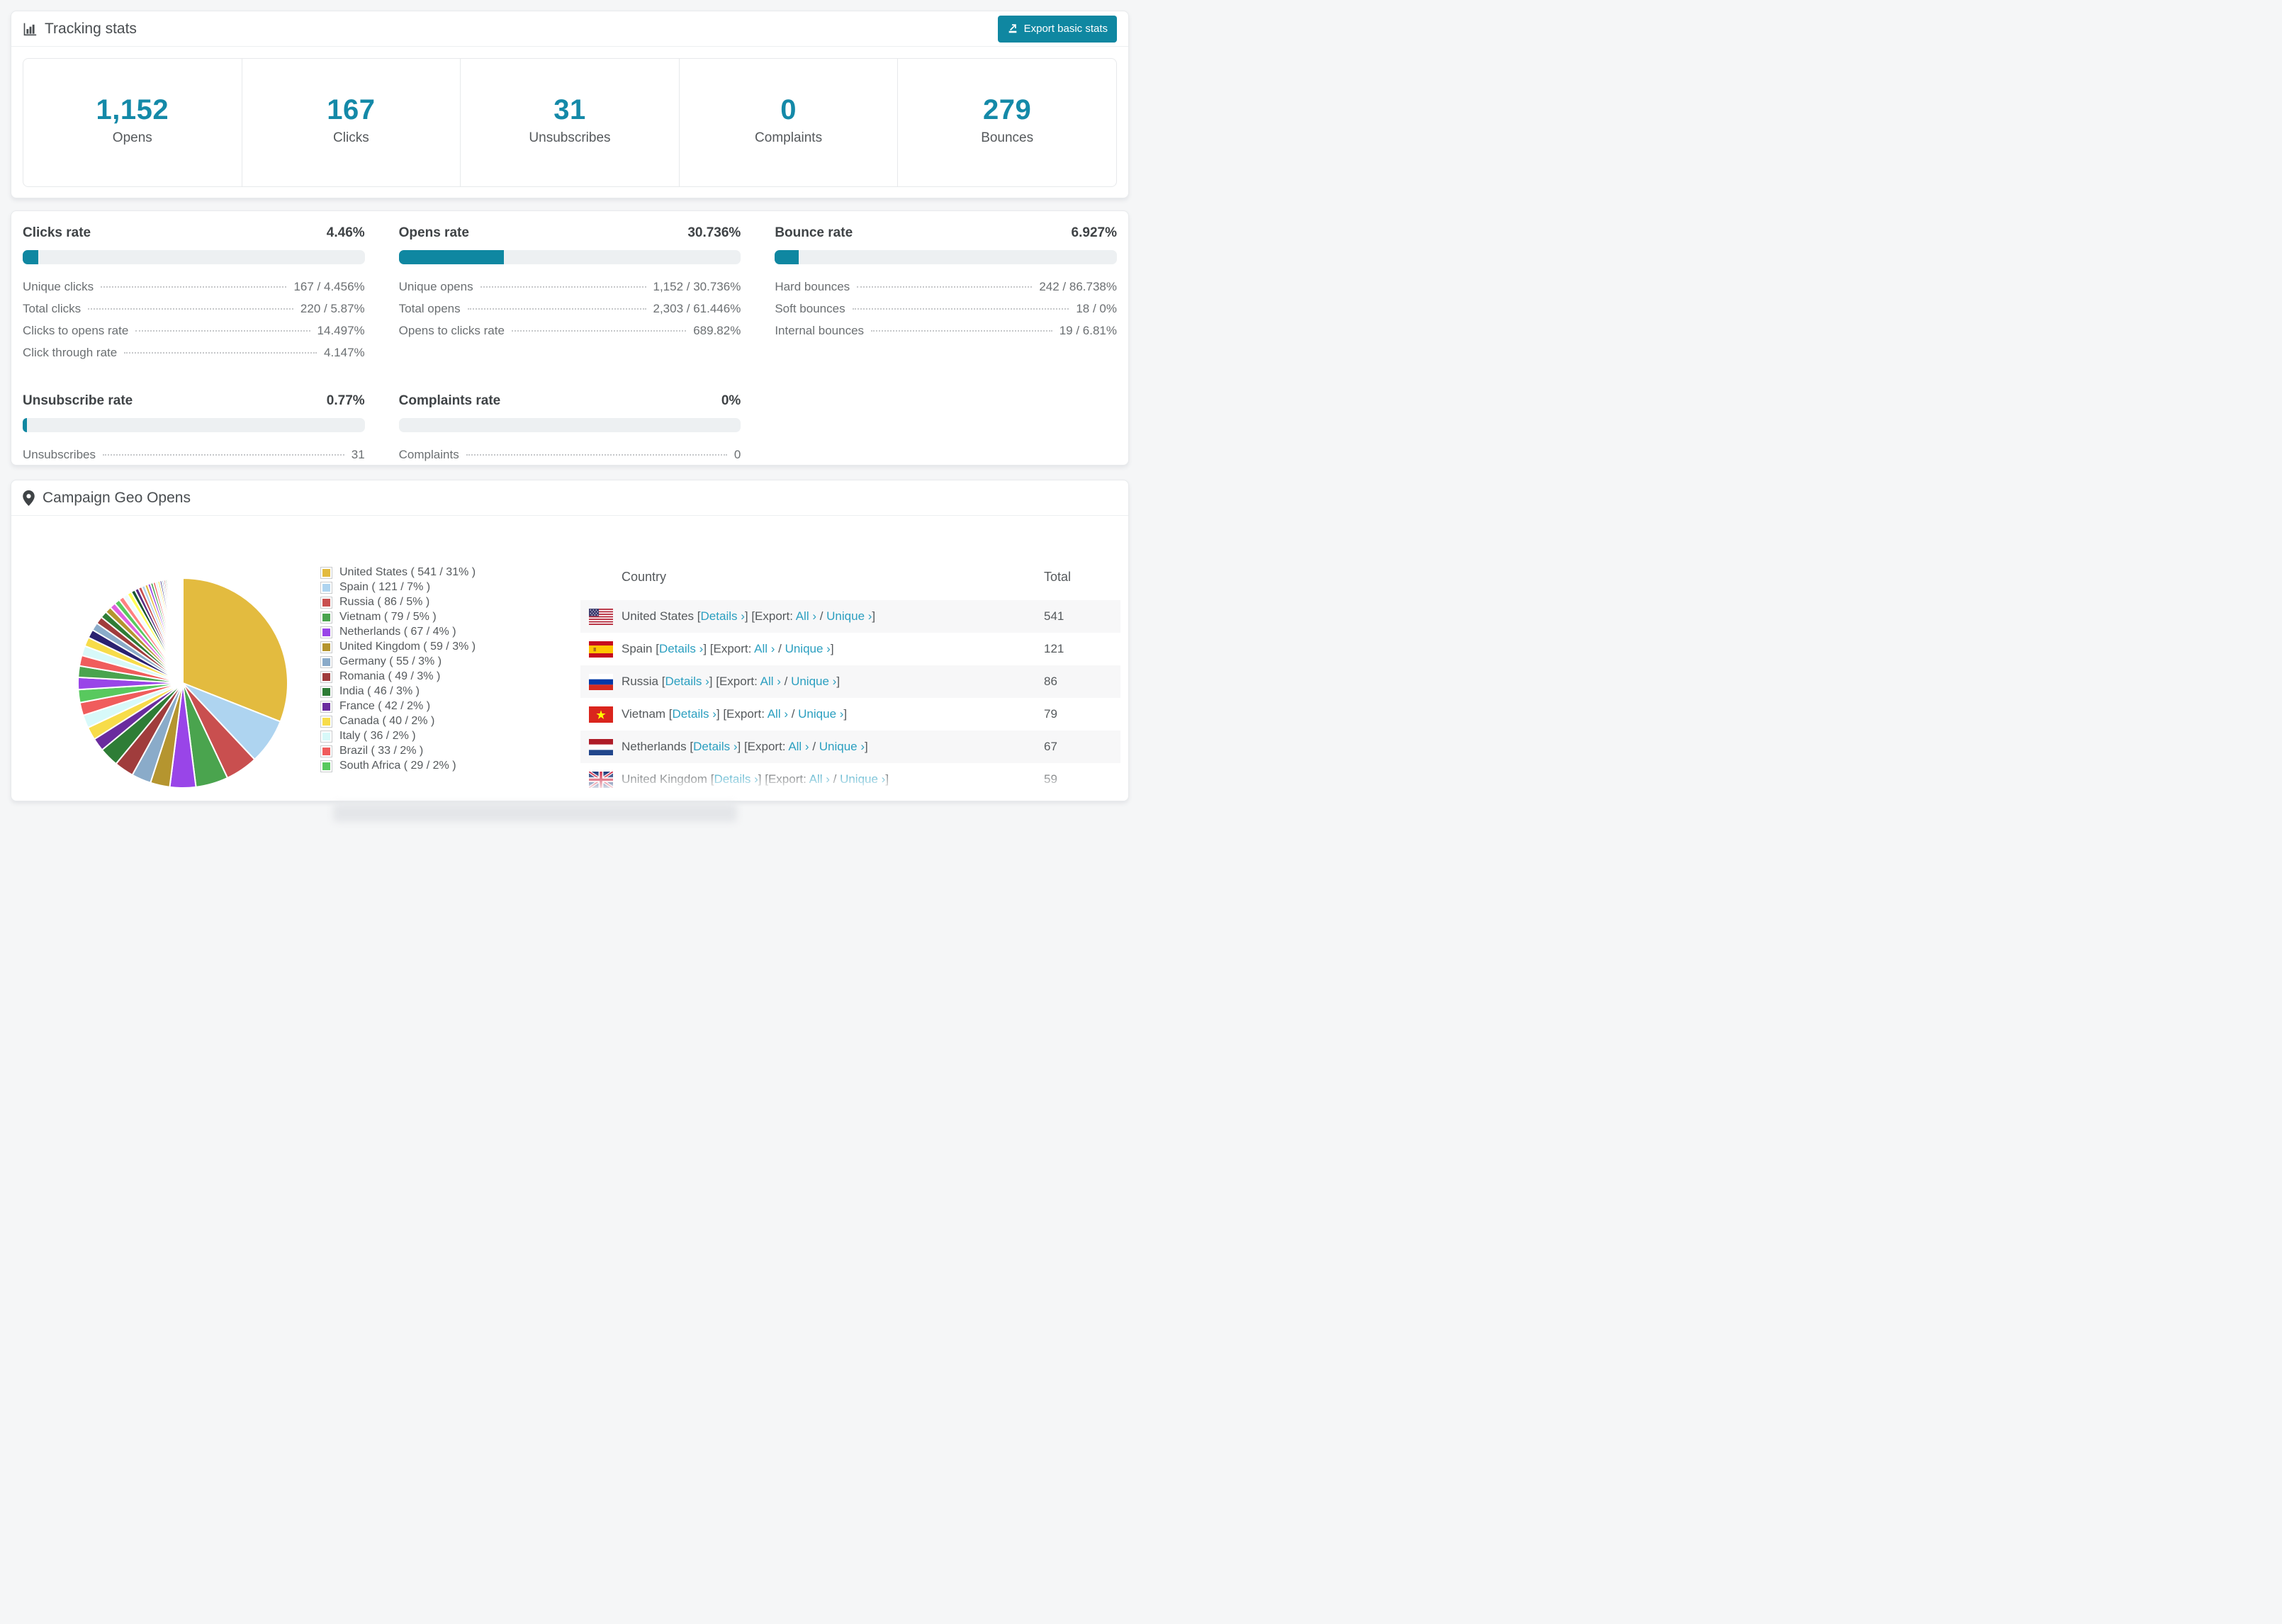 This screenshot has width=2282, height=1624. I want to click on us-flag-icon, so click(601, 617).